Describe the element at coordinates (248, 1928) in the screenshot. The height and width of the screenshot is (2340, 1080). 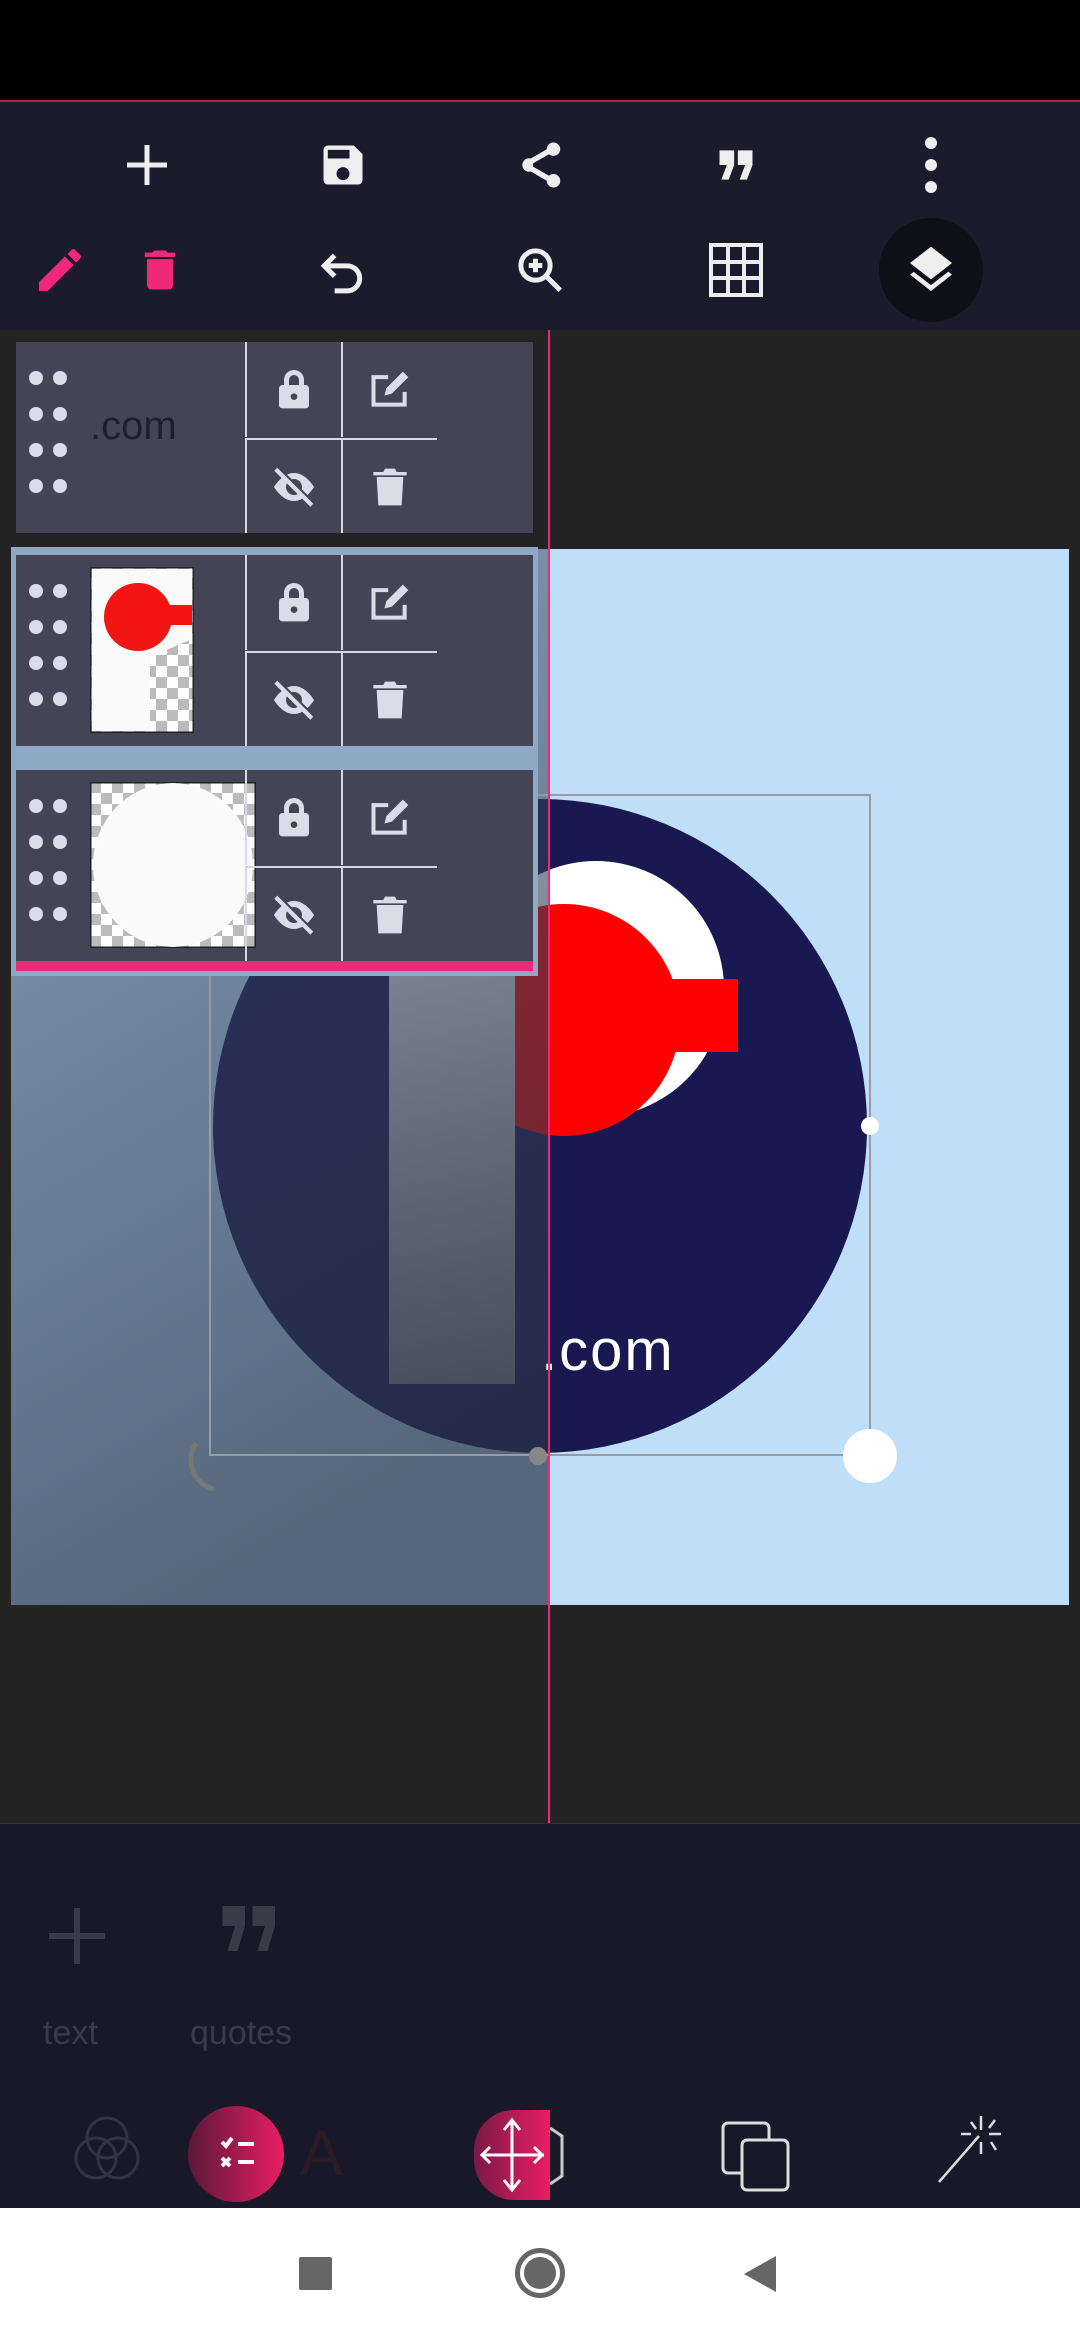
I see `quote-icon` at that location.